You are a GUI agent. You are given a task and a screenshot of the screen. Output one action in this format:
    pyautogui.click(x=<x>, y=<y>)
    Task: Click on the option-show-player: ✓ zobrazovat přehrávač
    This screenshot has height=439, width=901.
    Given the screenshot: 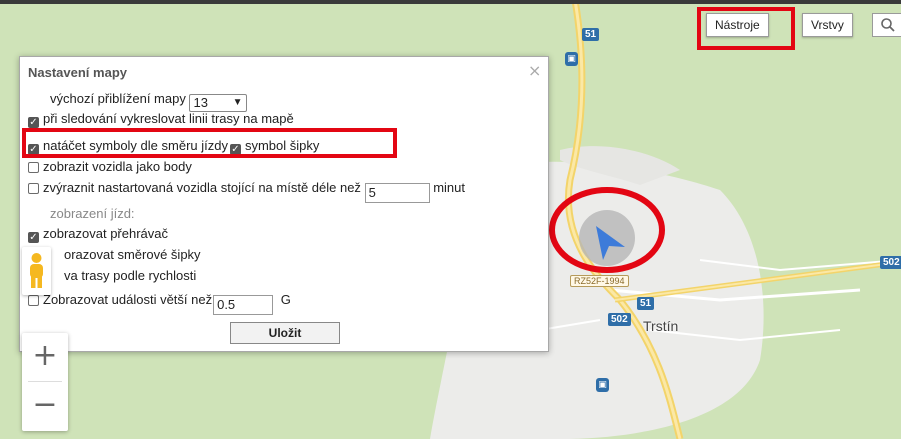 What is the action you would take?
    pyautogui.click(x=98, y=234)
    